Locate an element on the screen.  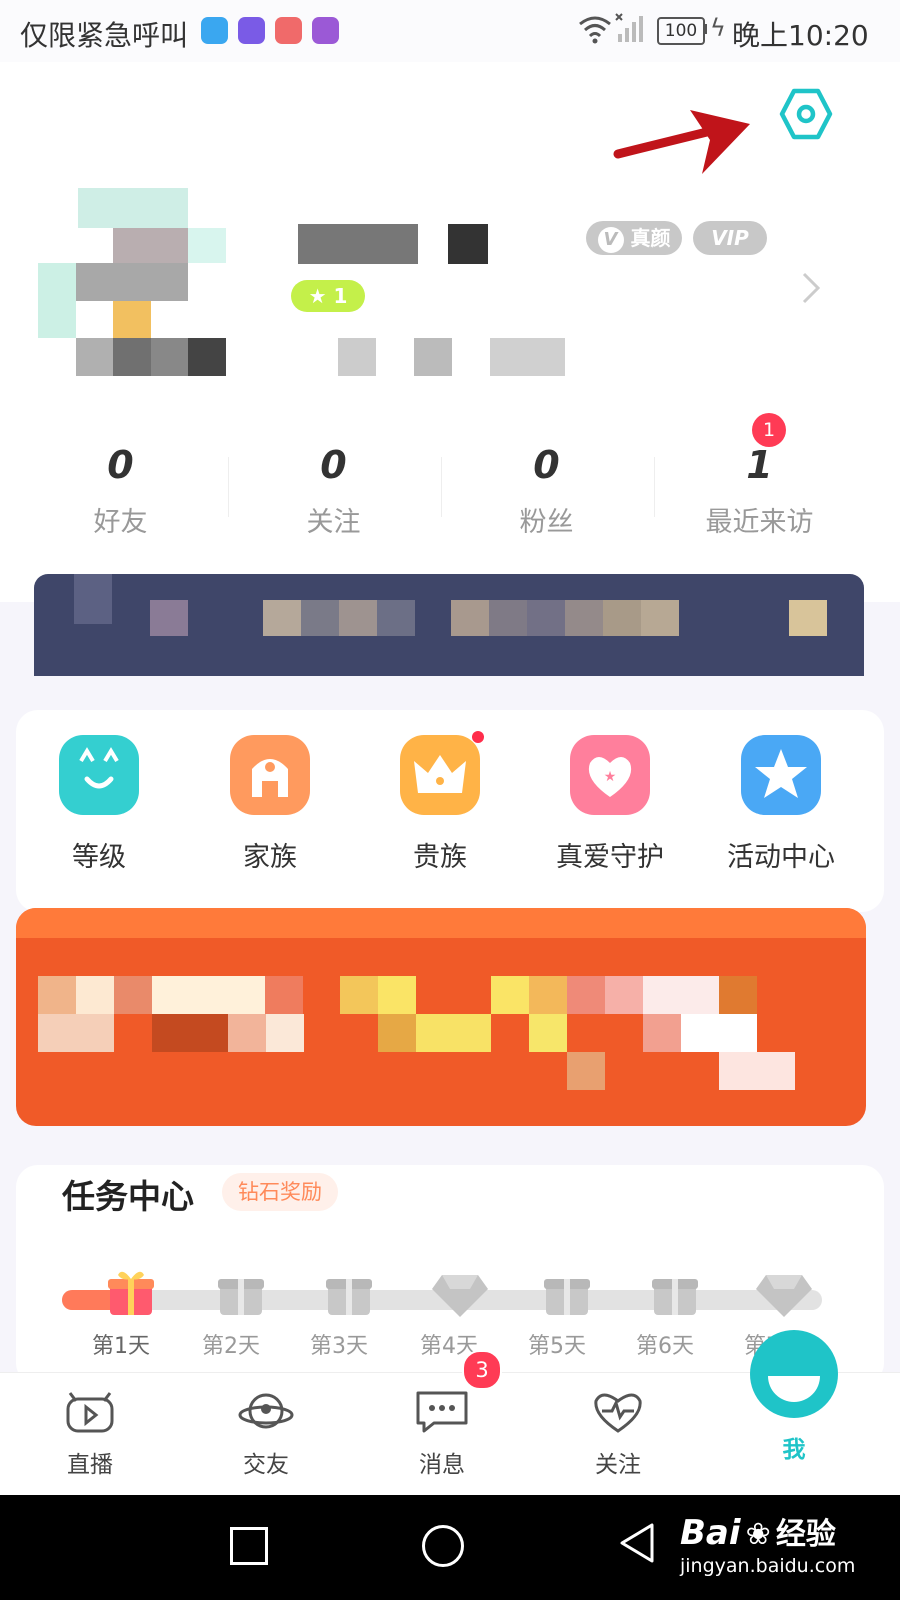
star-icon: ★ is located at coordinates (317, 296).